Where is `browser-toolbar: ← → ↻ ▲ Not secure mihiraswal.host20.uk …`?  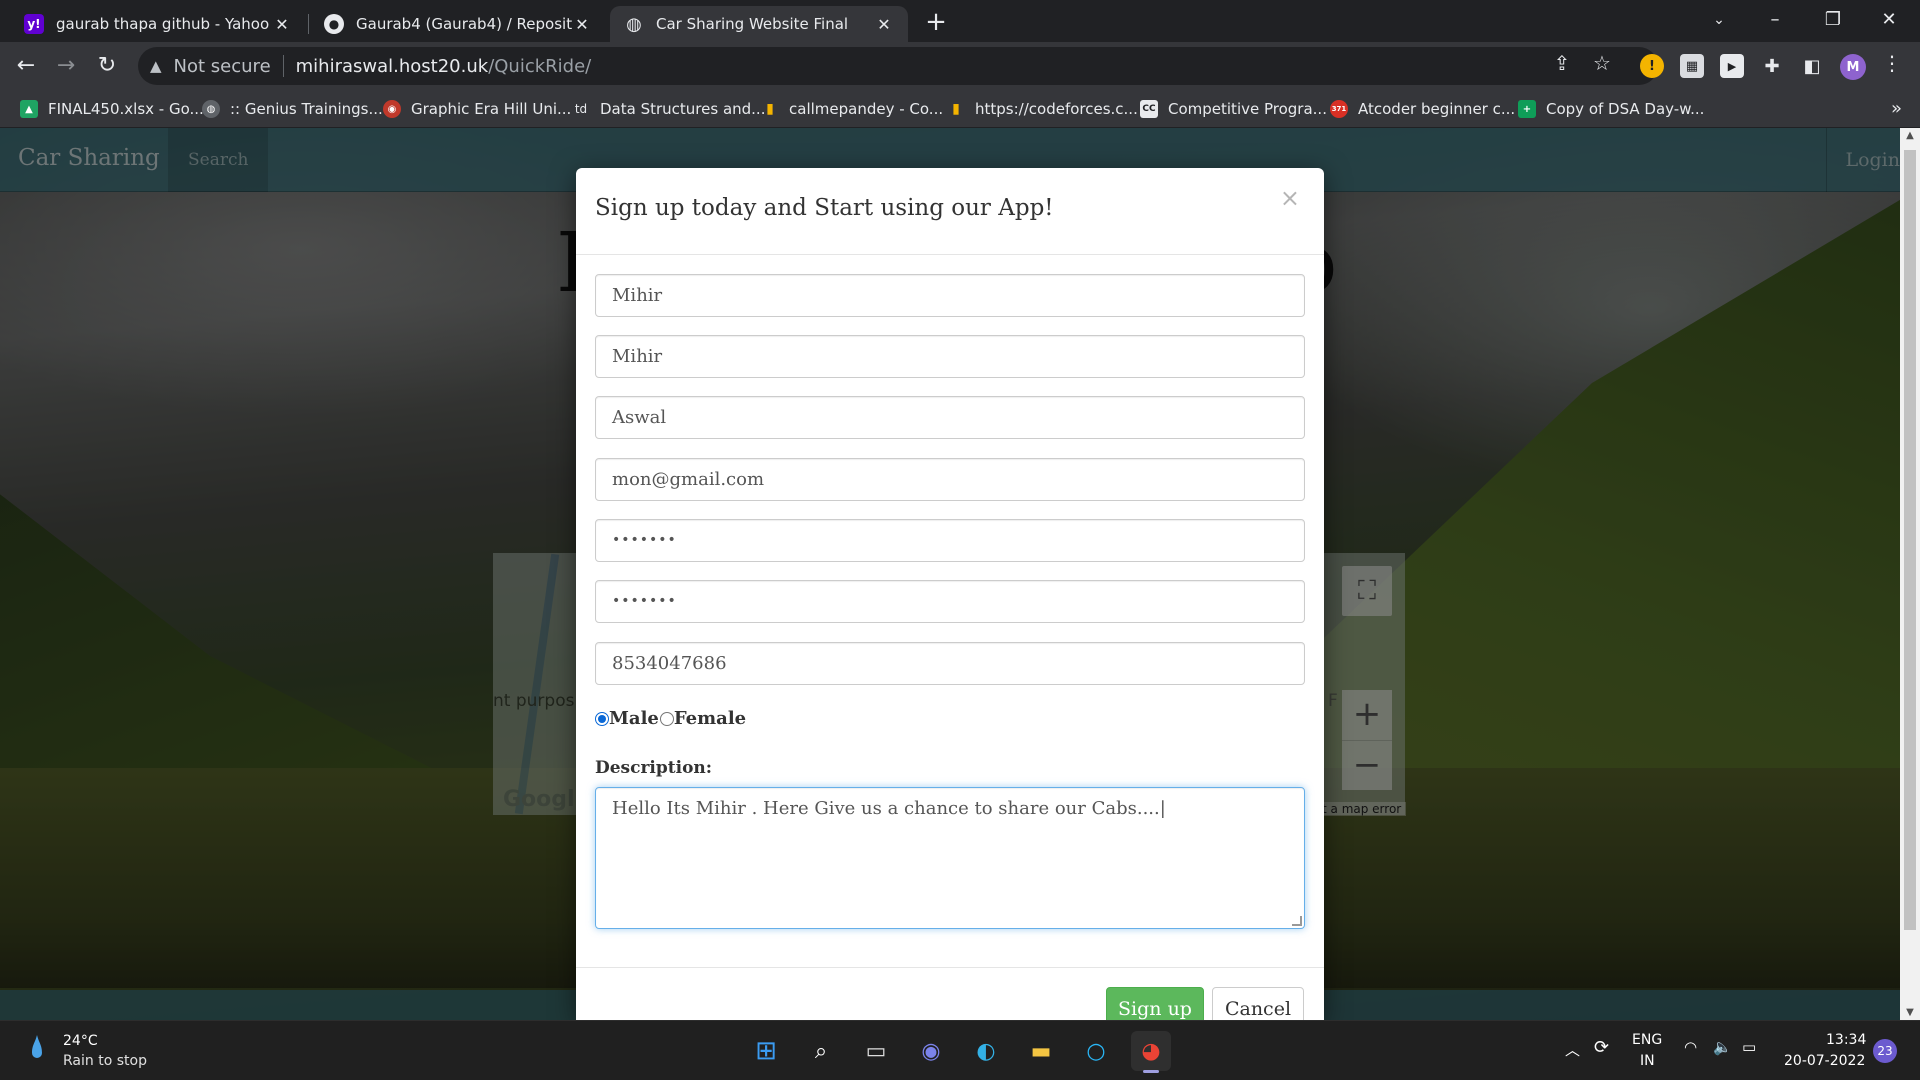
browser-toolbar: ← → ↻ ▲ Not secure mihiraswal.host20.uk … is located at coordinates (960, 66).